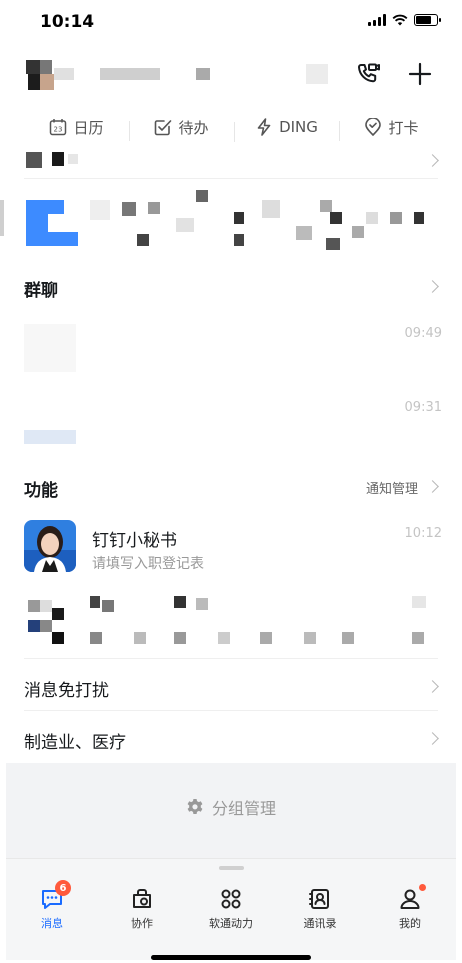  I want to click on tab-messages: 消息, so click(52, 908).